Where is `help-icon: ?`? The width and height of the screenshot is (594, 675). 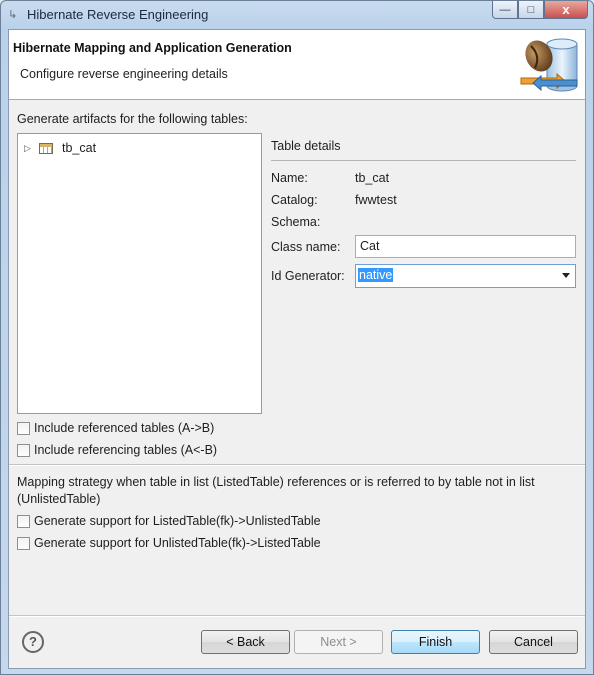
help-icon: ? is located at coordinates (33, 641).